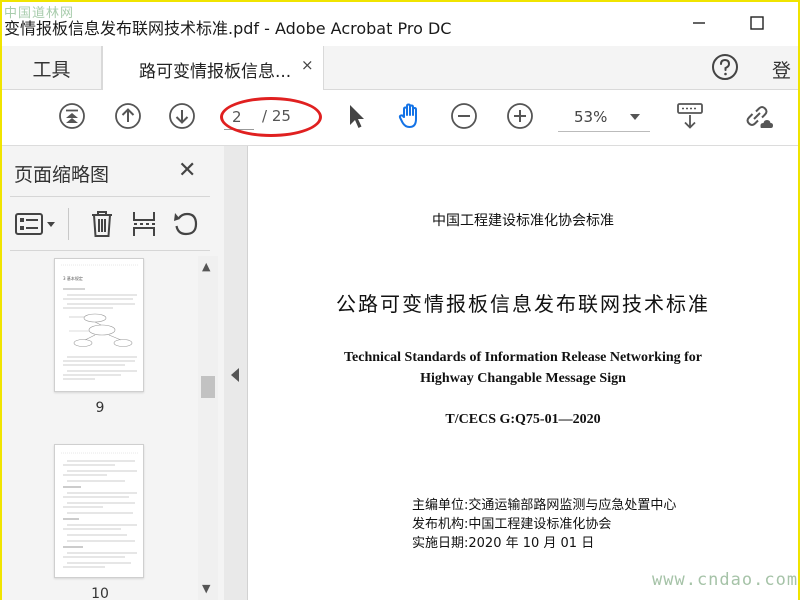 This screenshot has width=800, height=600. What do you see at coordinates (635, 117) in the screenshot?
I see `chevron-down-icon` at bounding box center [635, 117].